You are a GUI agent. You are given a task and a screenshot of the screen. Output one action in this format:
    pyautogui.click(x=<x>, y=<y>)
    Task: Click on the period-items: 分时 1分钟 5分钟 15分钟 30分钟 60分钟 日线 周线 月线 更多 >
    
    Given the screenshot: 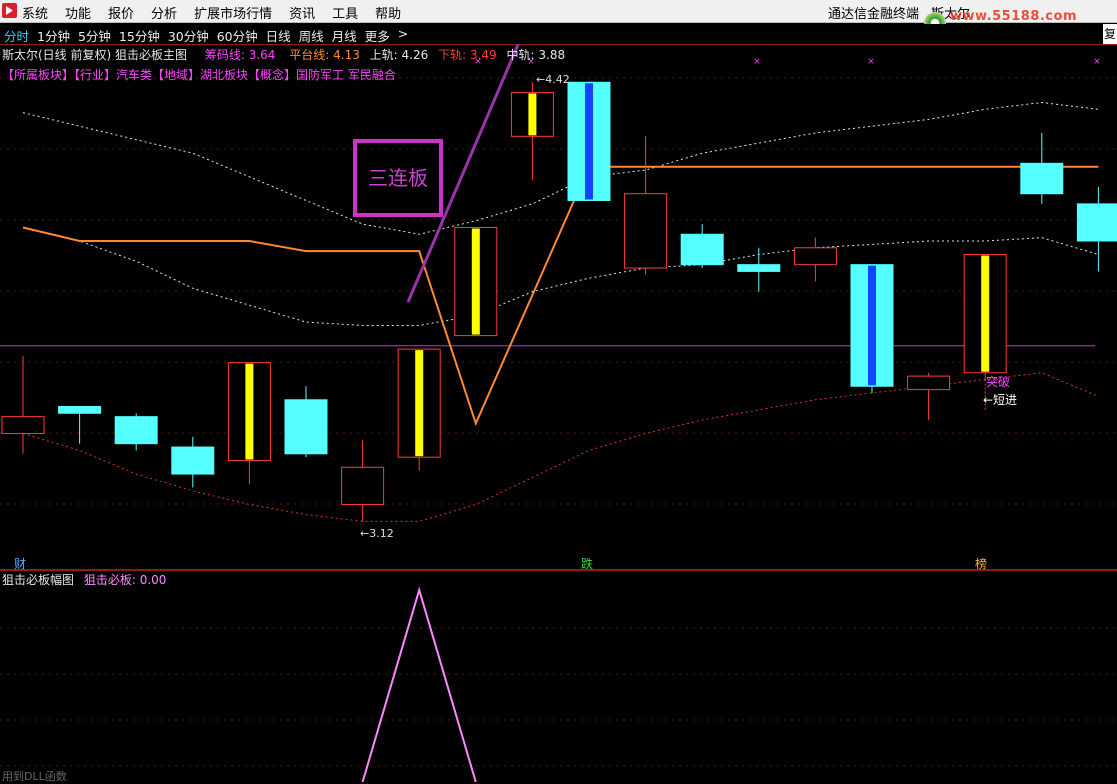 What is the action you would take?
    pyautogui.click(x=210, y=35)
    